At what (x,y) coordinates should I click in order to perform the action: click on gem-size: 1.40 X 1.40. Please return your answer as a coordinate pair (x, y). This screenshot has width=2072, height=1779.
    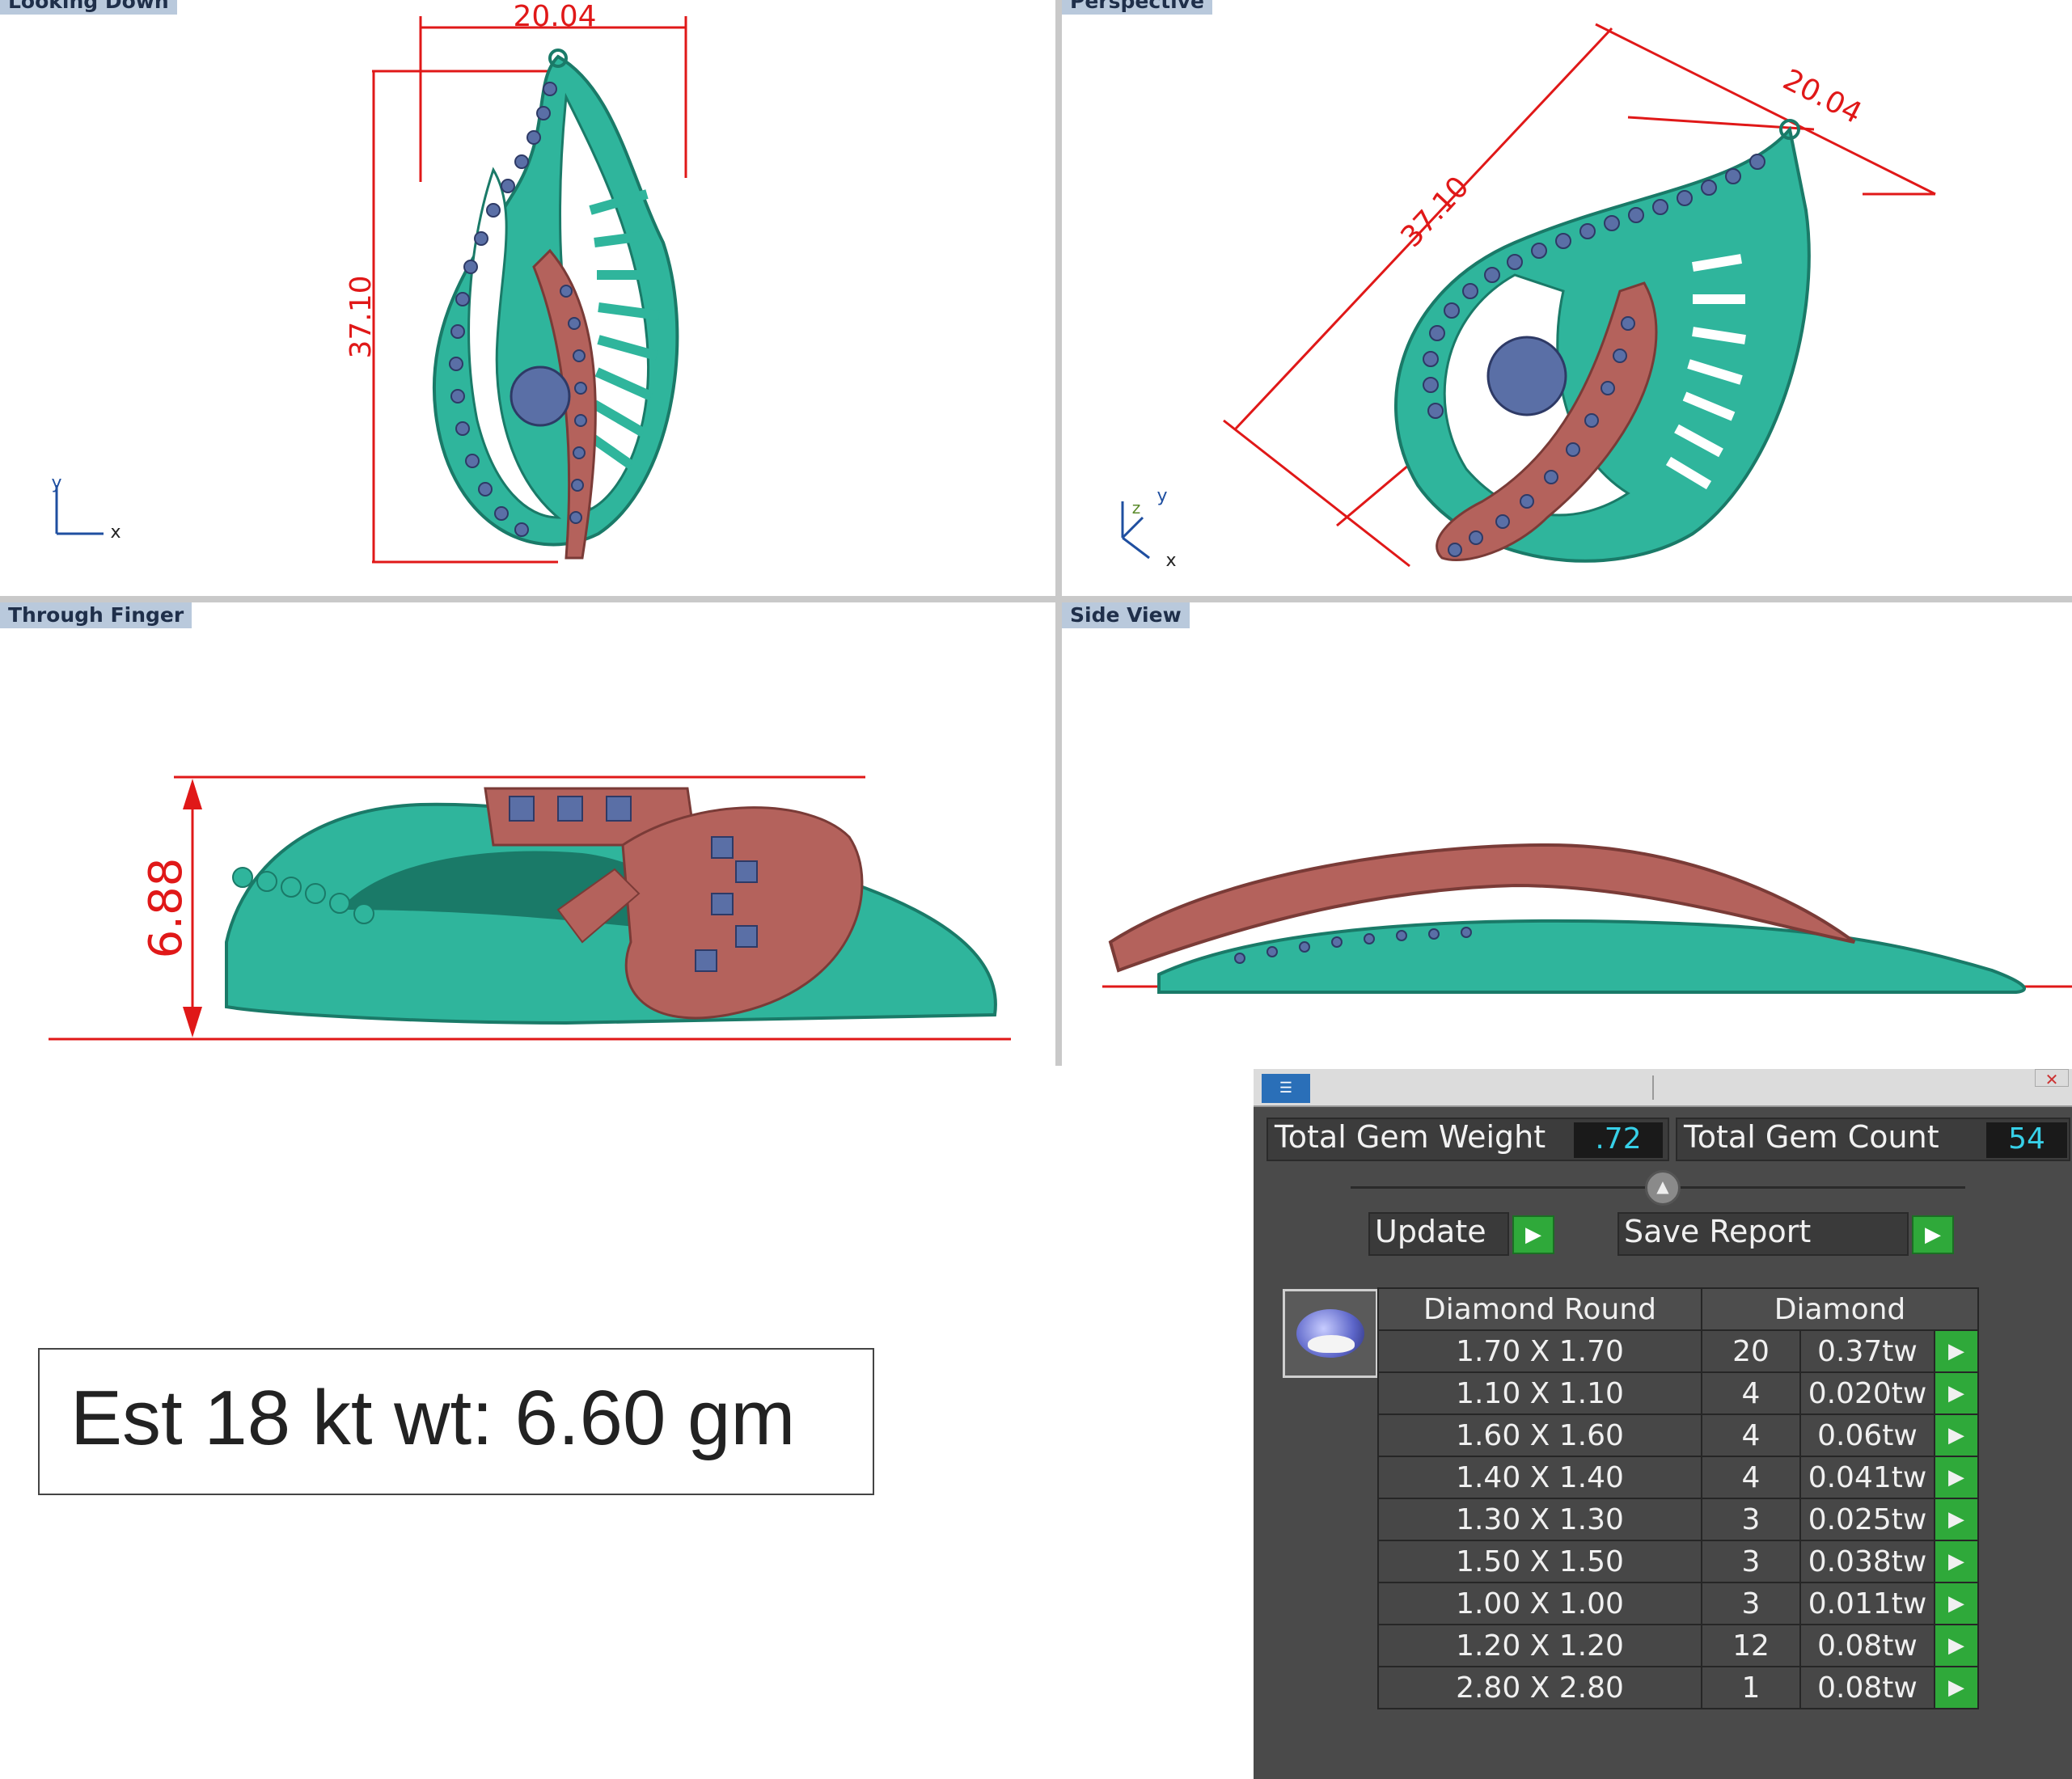
    Looking at the image, I should click on (1539, 1477).